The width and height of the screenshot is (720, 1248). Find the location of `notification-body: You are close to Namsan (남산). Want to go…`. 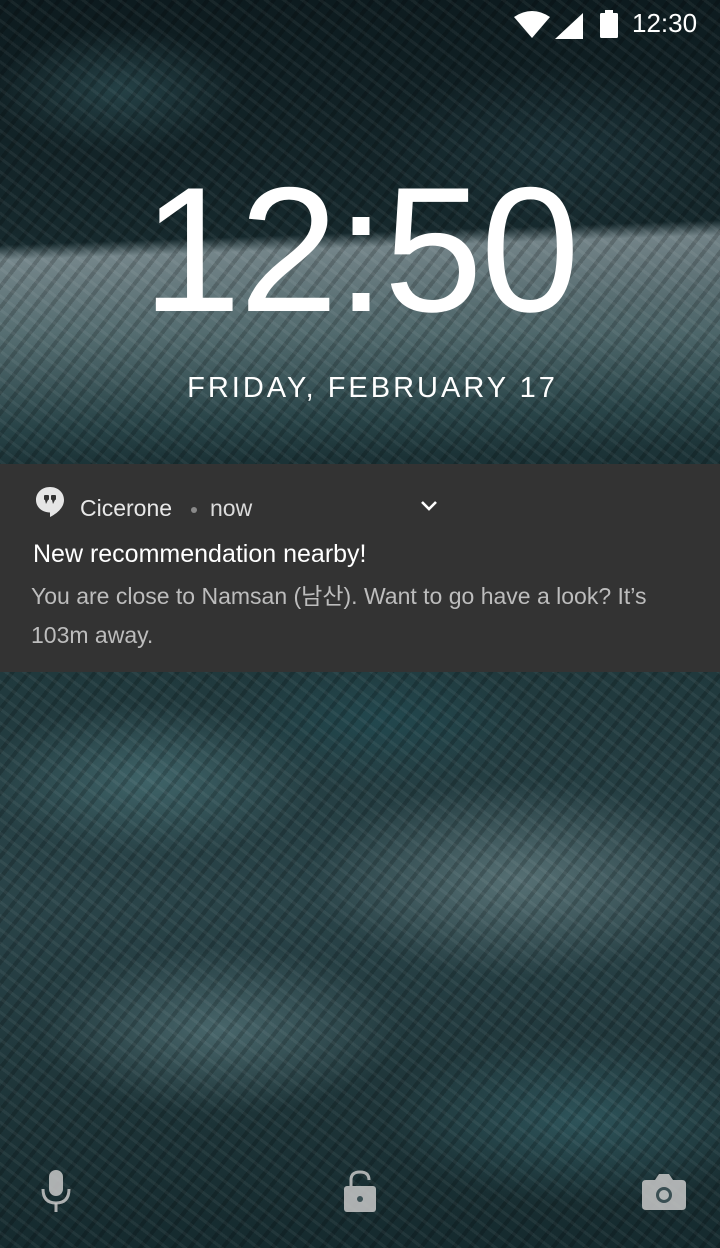

notification-body: You are close to Namsan (남산). Want to go… is located at coordinates (339, 615).